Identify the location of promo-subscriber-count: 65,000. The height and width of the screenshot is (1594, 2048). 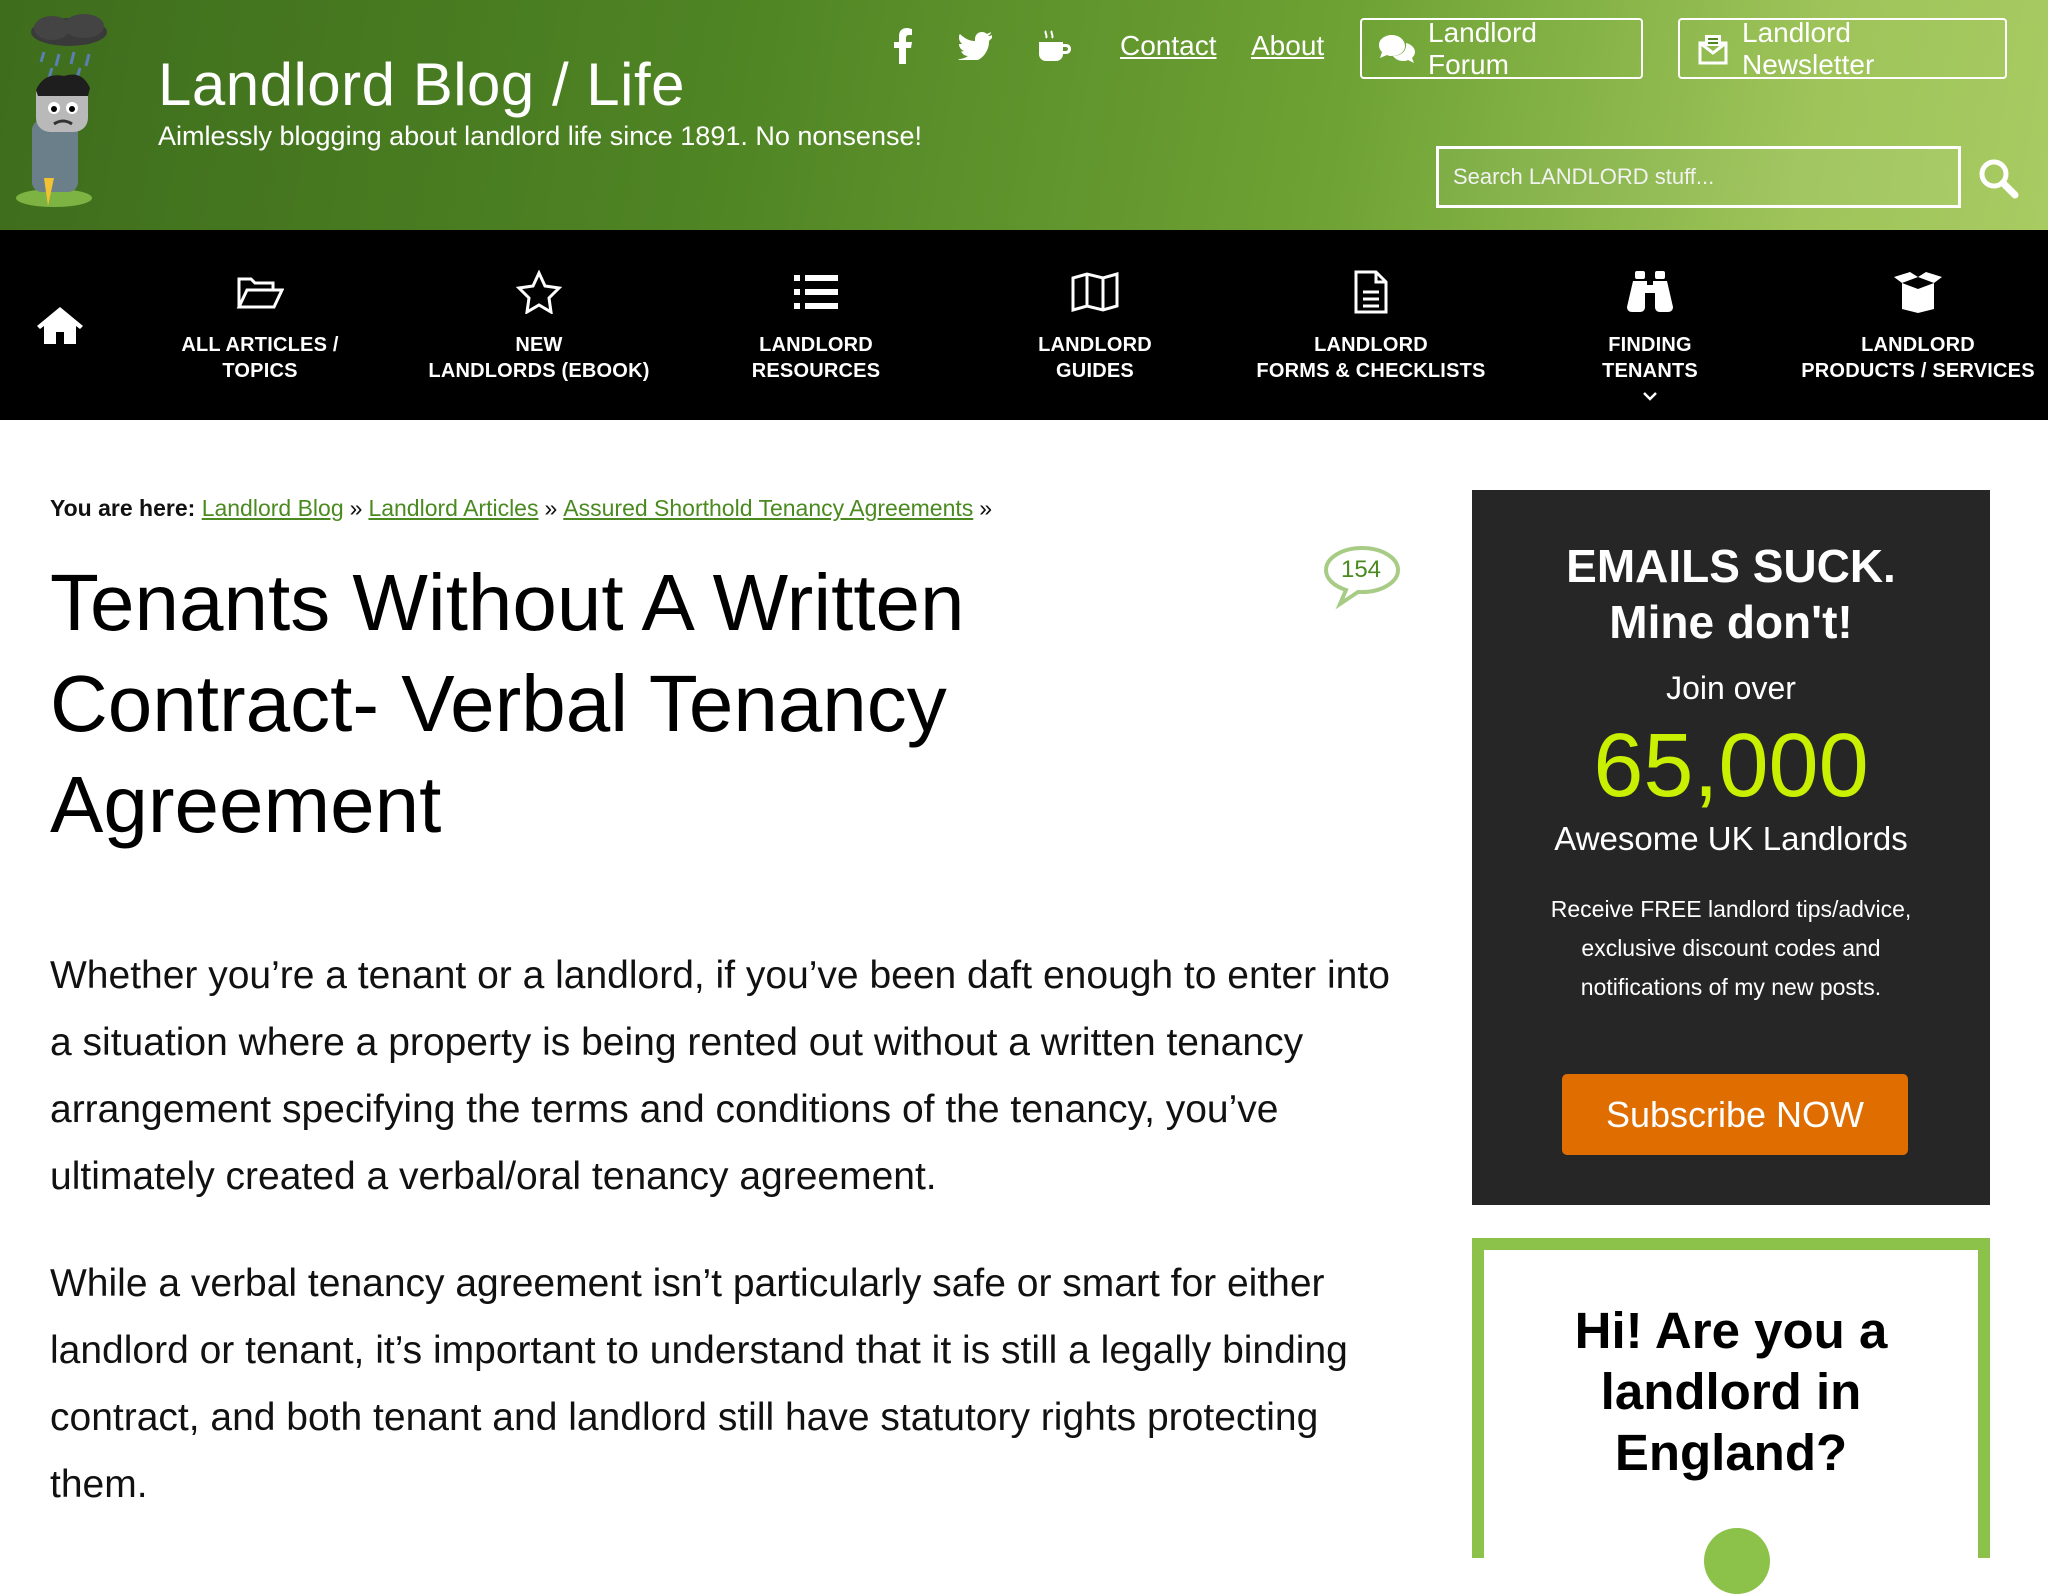
(1731, 766).